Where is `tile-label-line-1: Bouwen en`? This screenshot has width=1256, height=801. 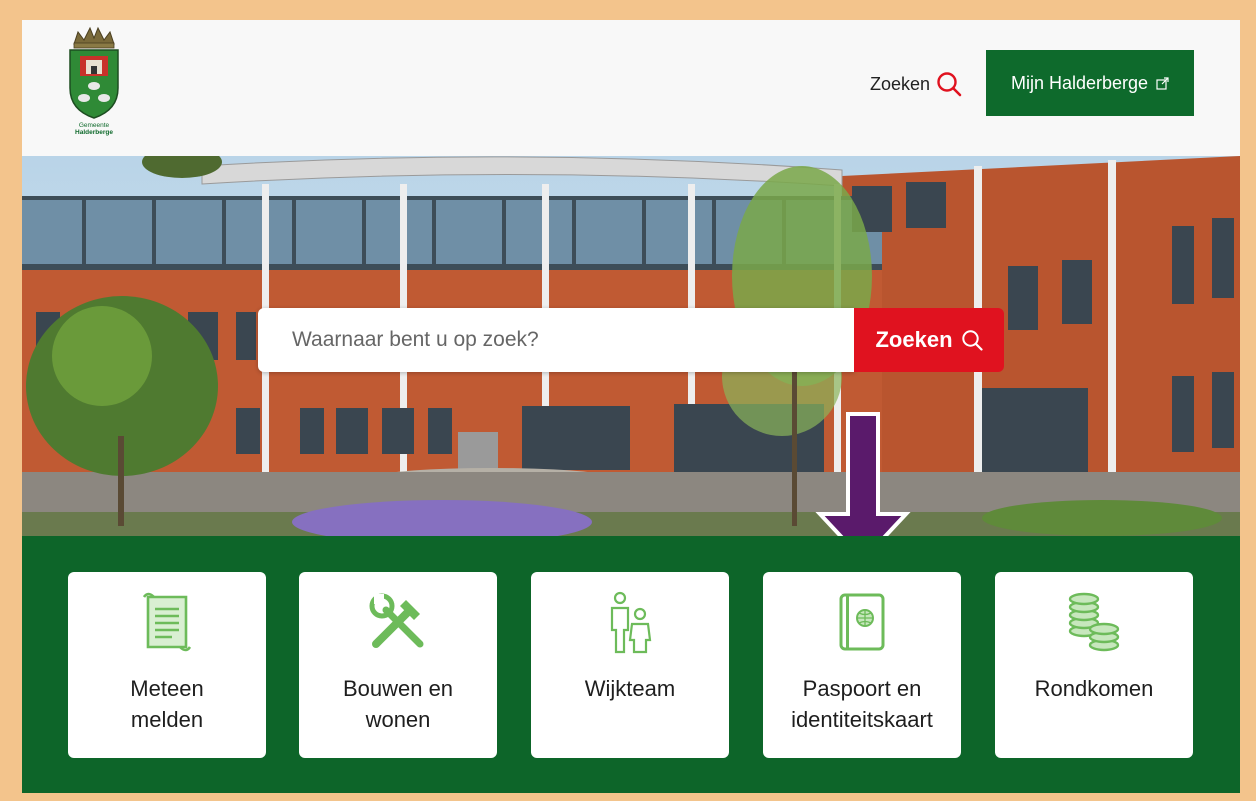 tile-label-line-1: Bouwen en is located at coordinates (398, 688).